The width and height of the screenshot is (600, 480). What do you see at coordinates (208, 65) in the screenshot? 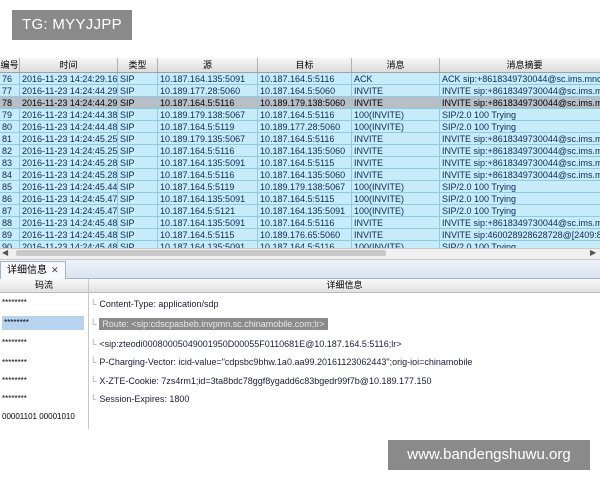
I see `column-header: 源` at bounding box center [208, 65].